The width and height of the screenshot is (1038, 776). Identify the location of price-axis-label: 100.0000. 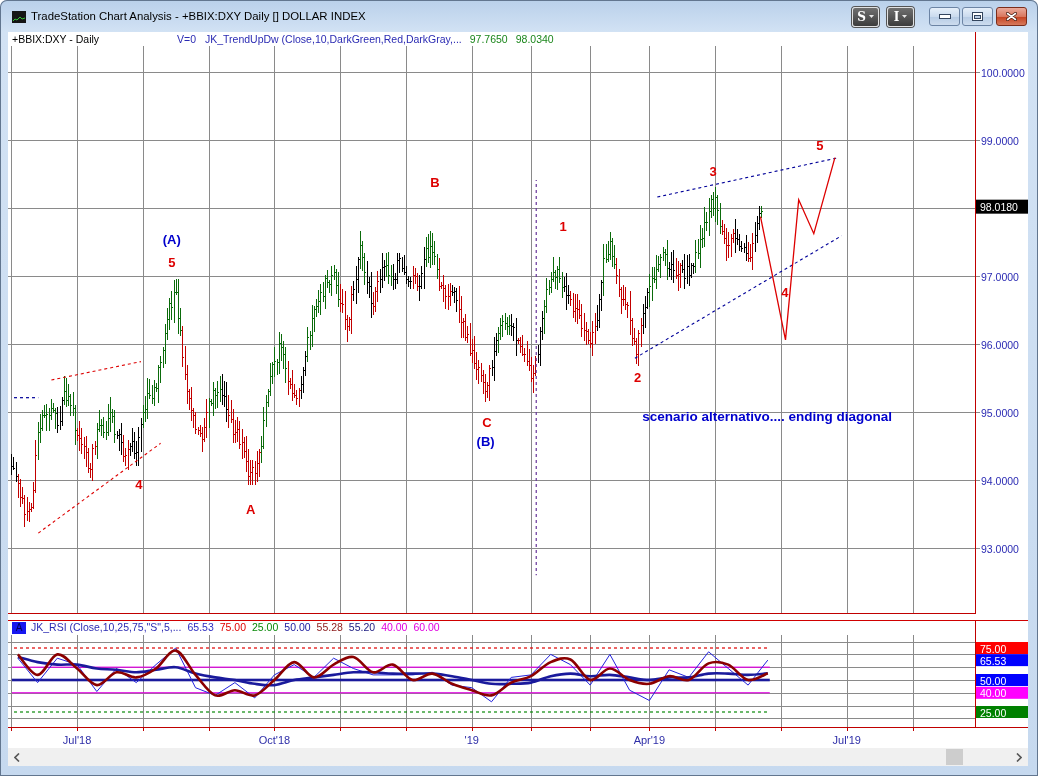
(1003, 72).